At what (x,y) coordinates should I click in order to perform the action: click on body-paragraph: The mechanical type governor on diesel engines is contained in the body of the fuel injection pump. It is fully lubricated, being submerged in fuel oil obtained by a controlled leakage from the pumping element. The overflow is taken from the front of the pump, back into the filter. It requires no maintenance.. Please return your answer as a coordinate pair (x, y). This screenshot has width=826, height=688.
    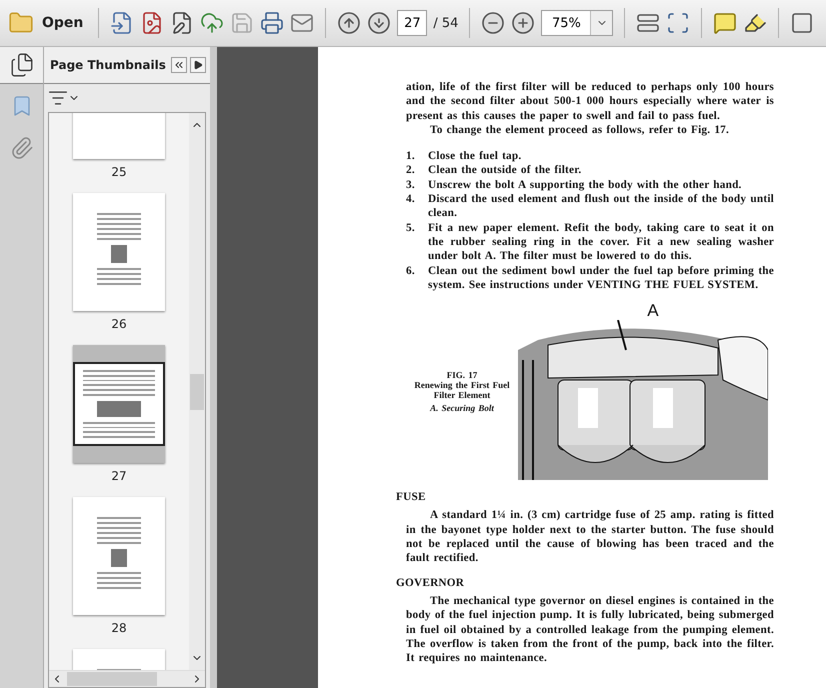
    Looking at the image, I should click on (590, 630).